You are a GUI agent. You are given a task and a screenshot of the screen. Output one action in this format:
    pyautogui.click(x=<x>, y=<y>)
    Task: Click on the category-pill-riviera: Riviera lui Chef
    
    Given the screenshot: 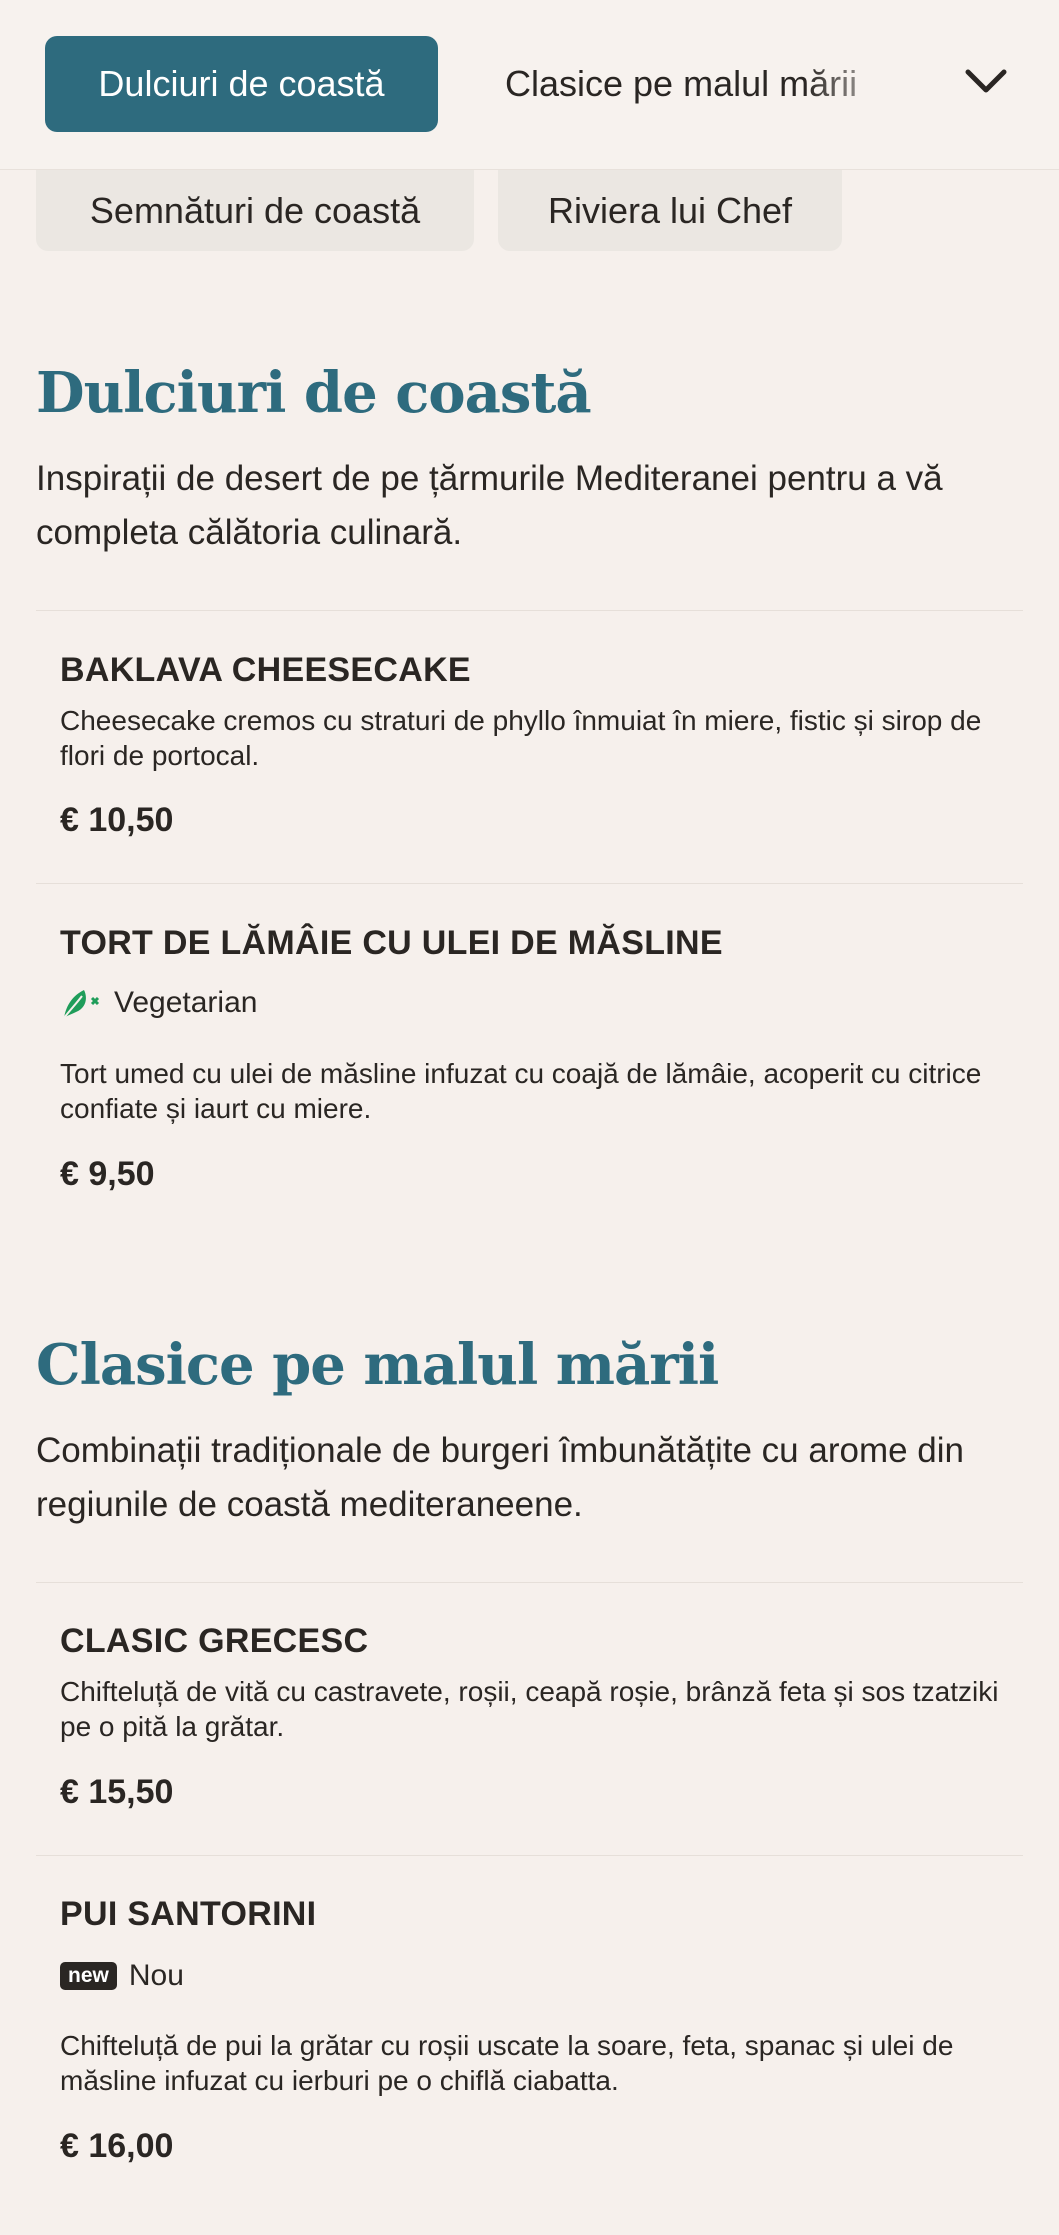 What is the action you would take?
    pyautogui.click(x=670, y=210)
    